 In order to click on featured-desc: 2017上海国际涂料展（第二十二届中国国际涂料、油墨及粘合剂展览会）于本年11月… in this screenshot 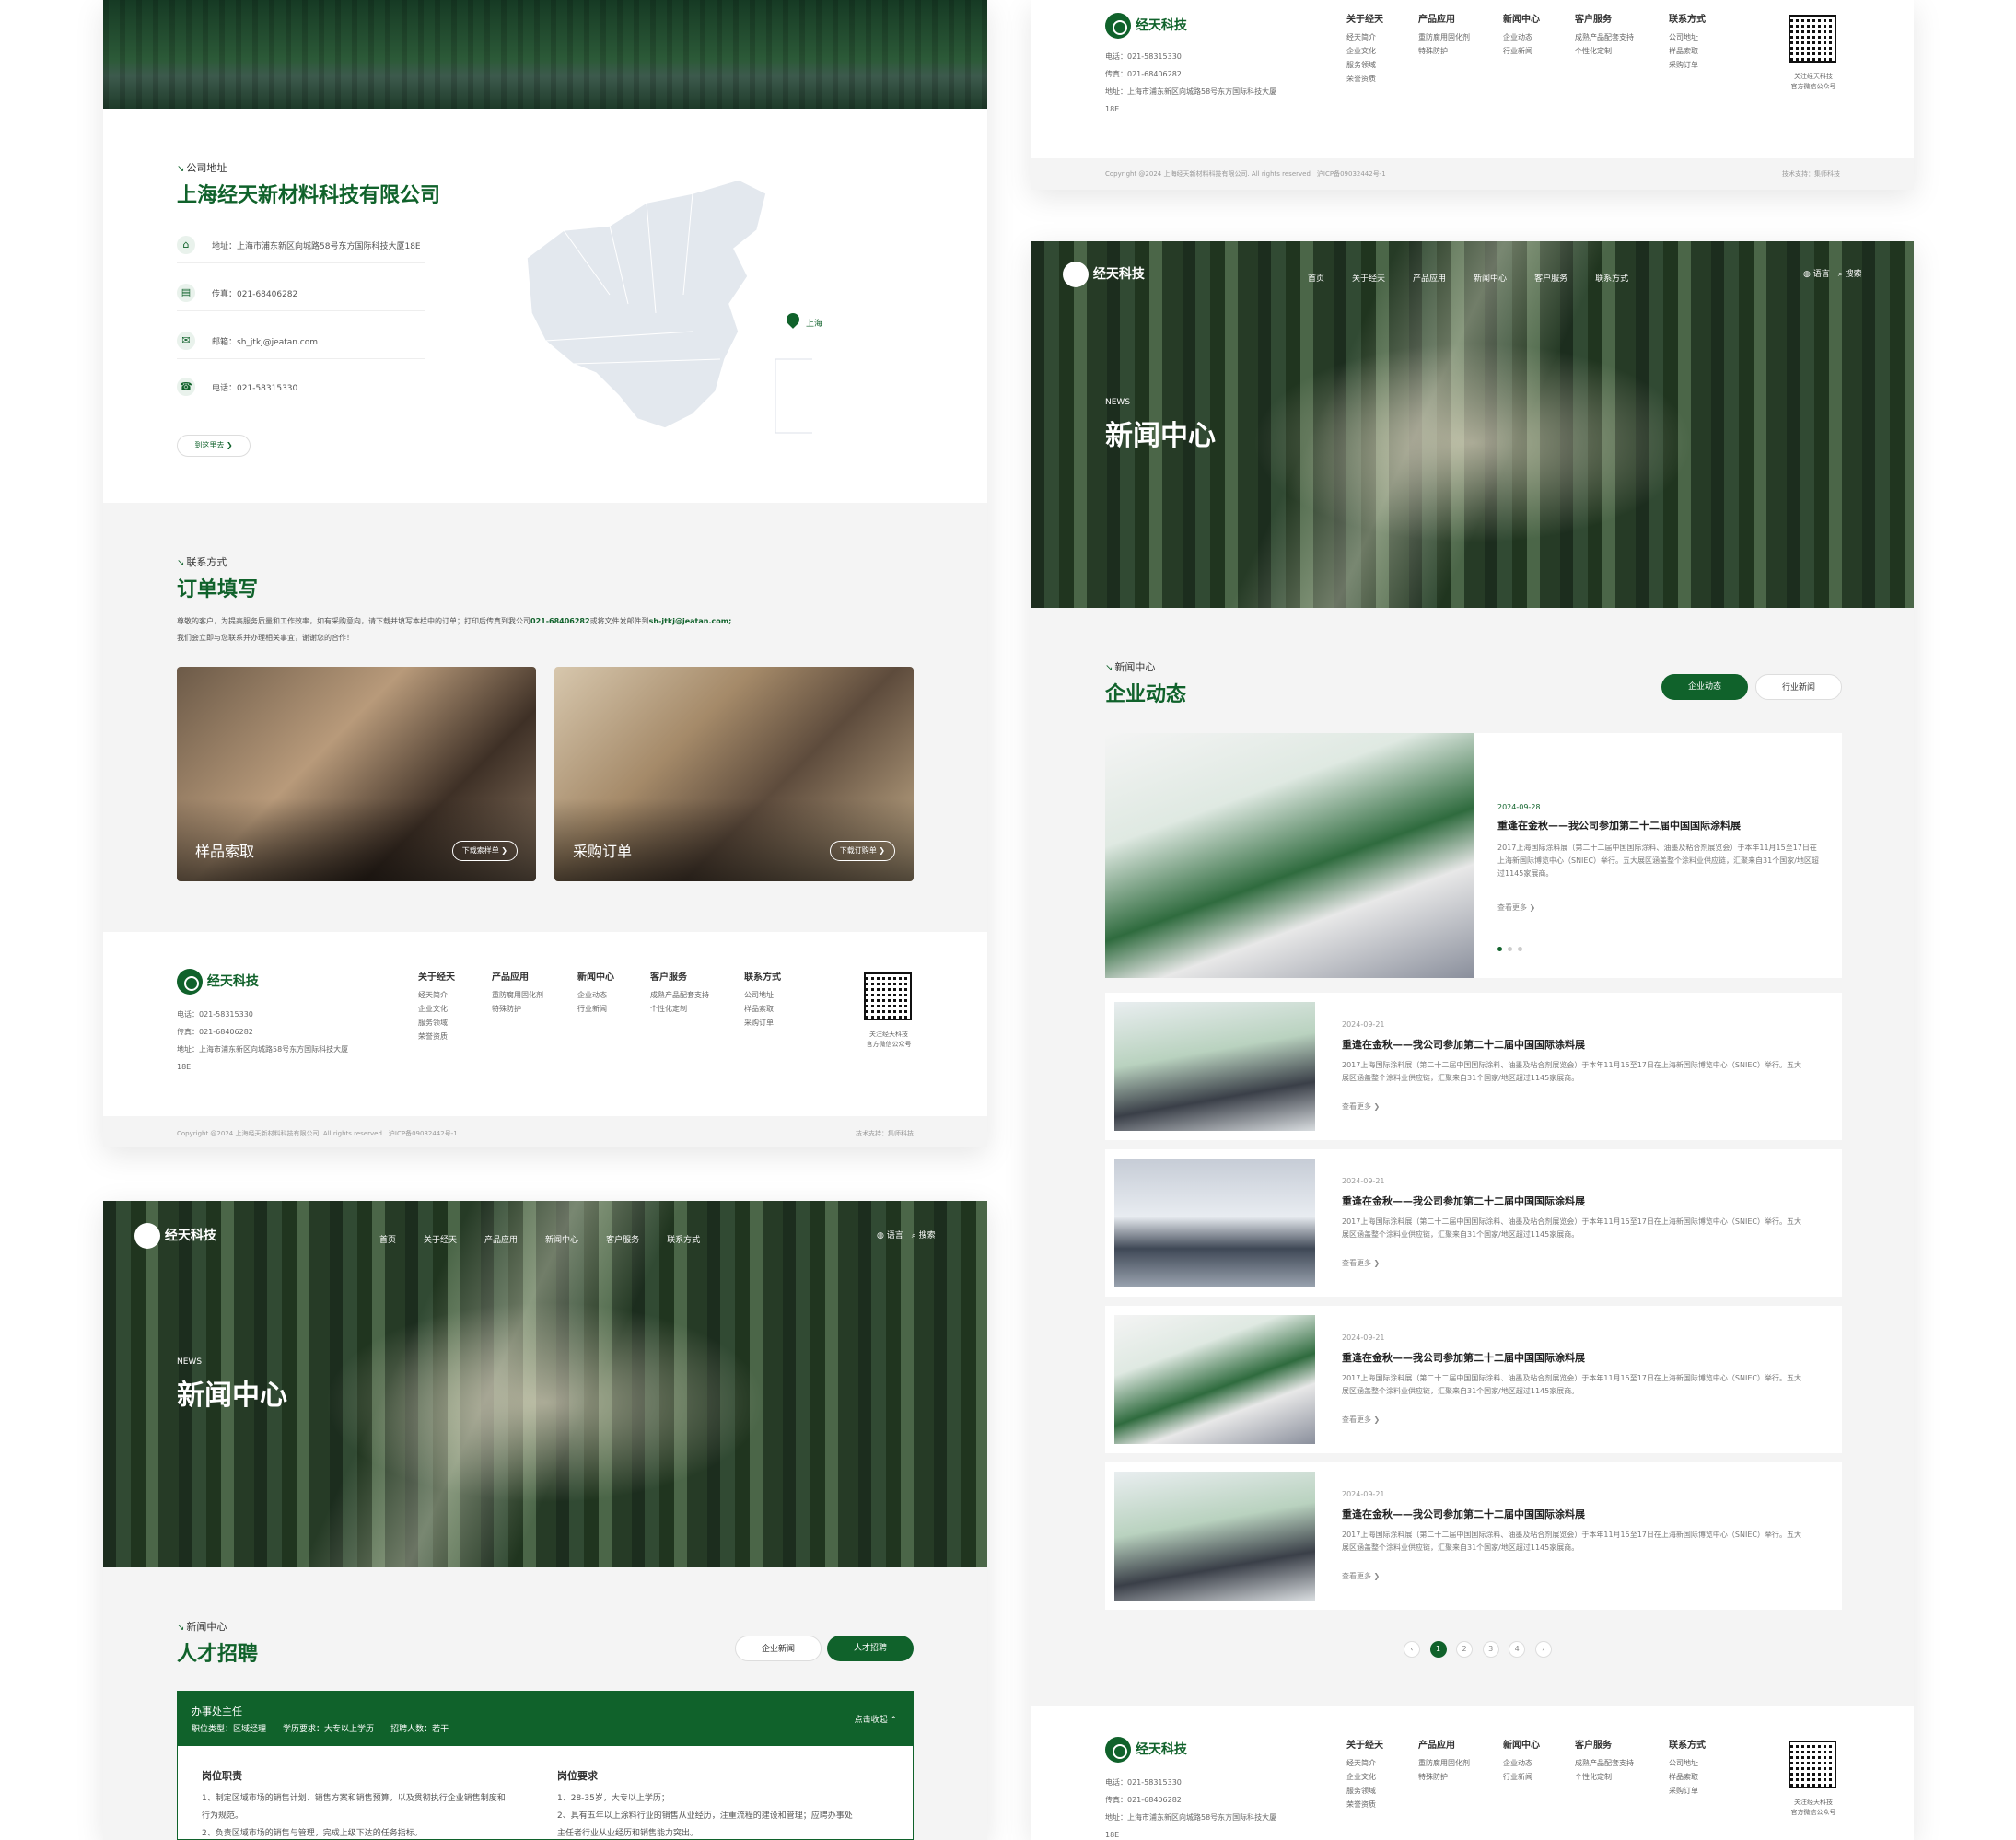, I will do `click(1658, 861)`.